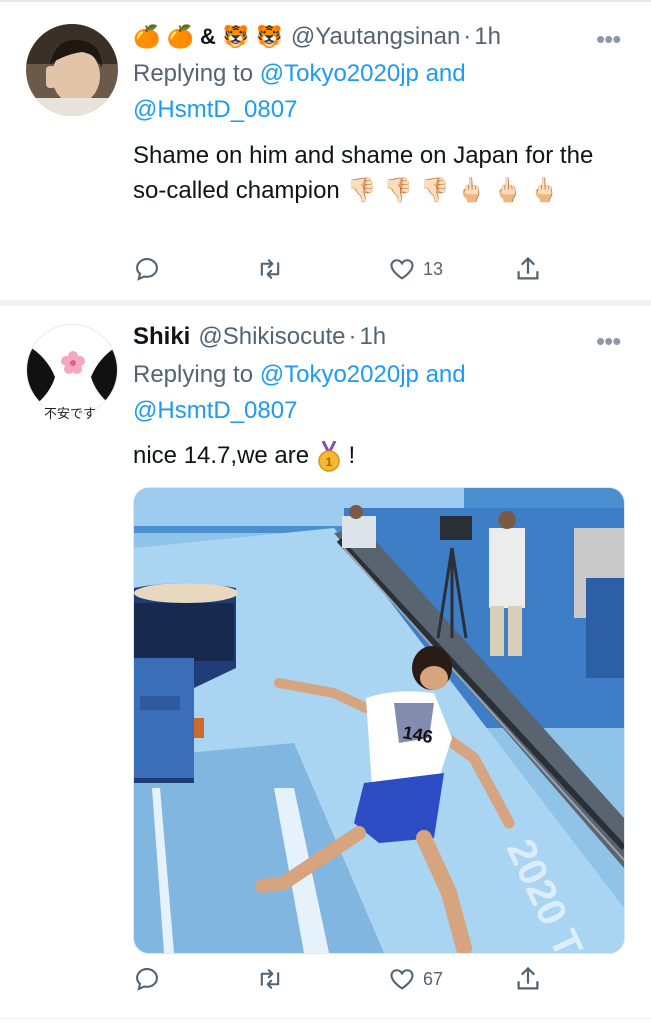 This screenshot has height=1024, width=651. Describe the element at coordinates (161, 337) in the screenshot. I see `display-name: Shiki` at that location.